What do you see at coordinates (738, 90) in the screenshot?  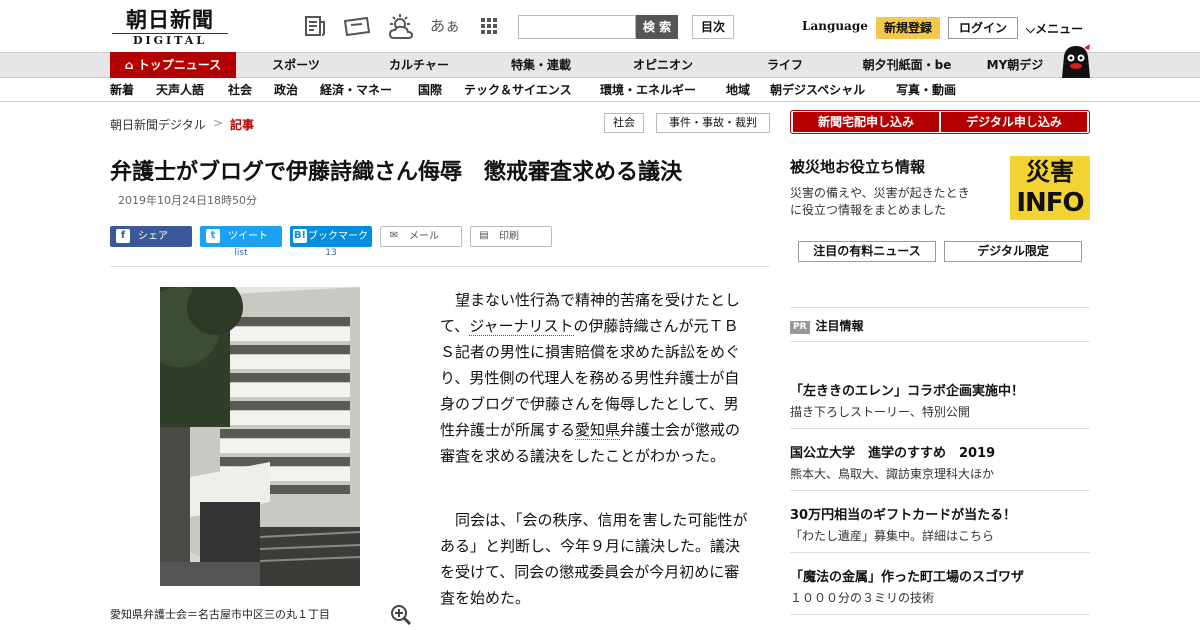 I see `subnav-local: 地域` at bounding box center [738, 90].